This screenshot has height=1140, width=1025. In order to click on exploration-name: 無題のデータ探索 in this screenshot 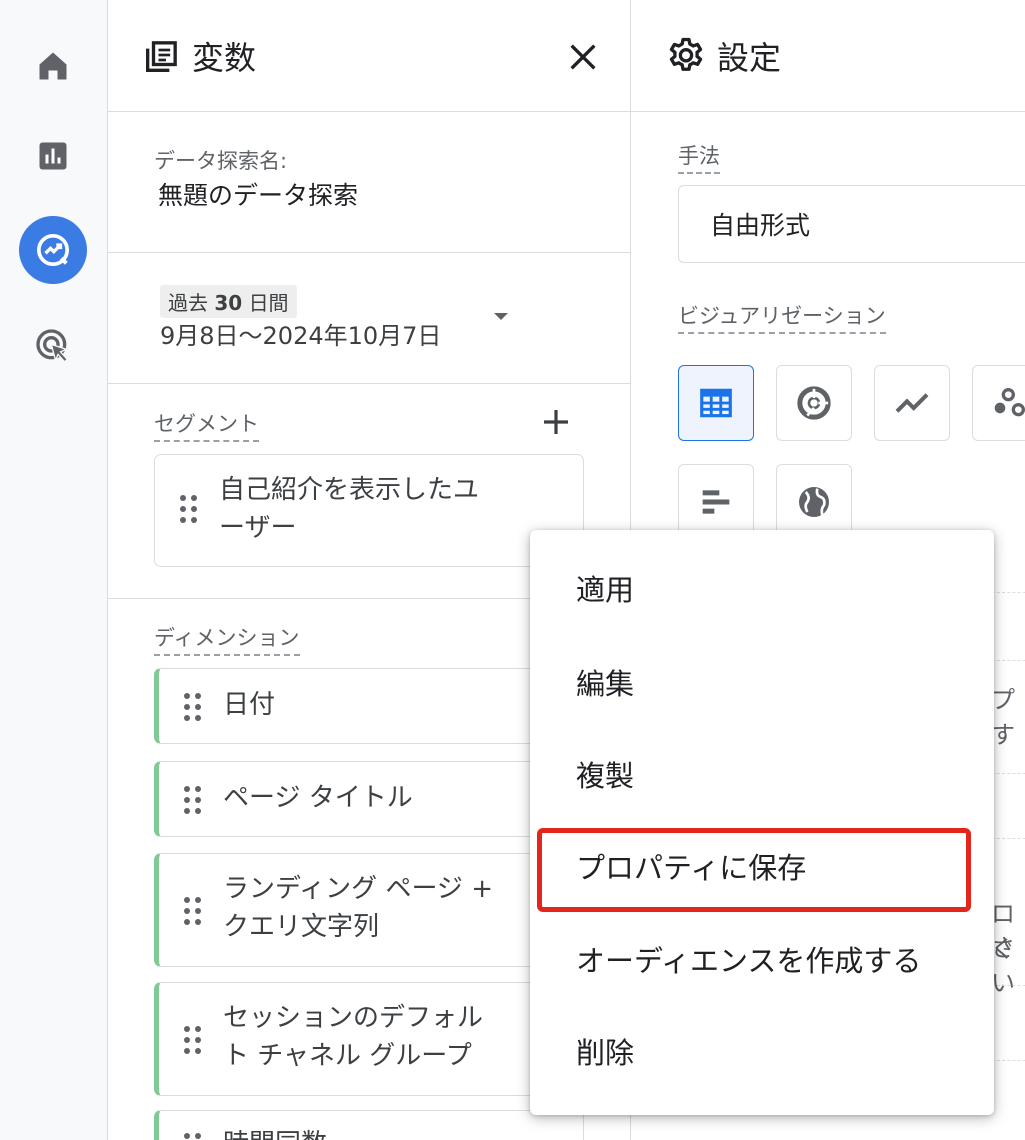, I will do `click(258, 194)`.